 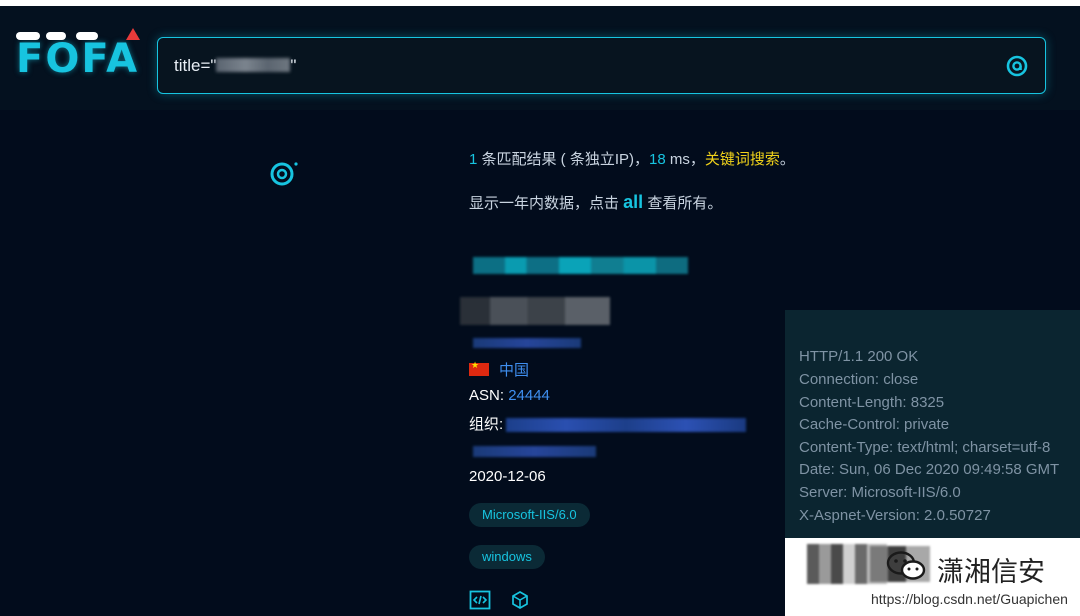 I want to click on data-range-note: 显示一年内数据，点击 all 查看所有。, so click(x=595, y=202).